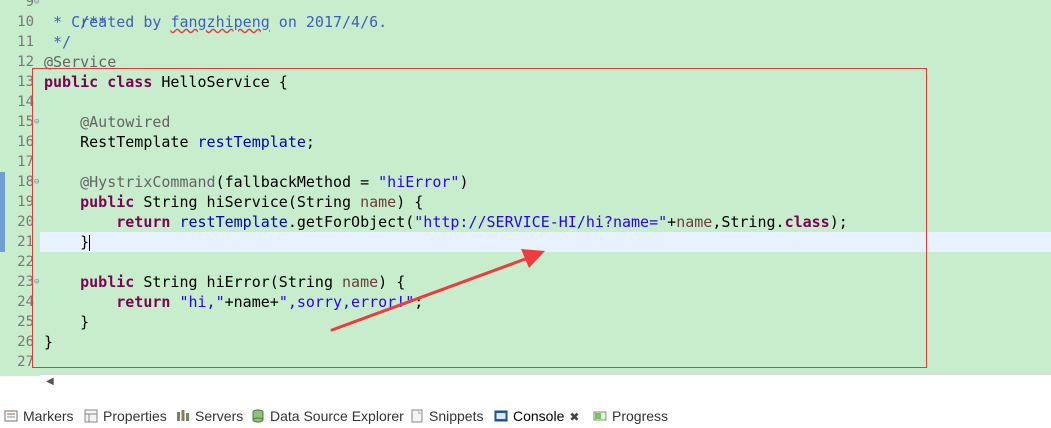  What do you see at coordinates (545, 242) in the screenshot?
I see `current-line-highlight` at bounding box center [545, 242].